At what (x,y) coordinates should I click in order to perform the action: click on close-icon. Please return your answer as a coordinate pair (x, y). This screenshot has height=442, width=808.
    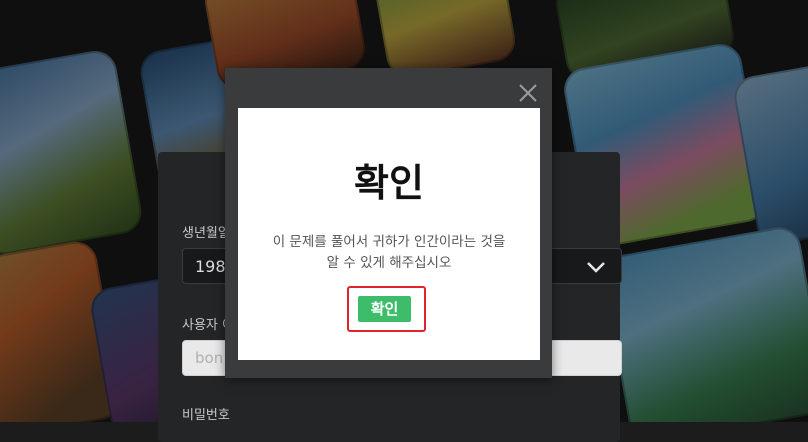
    Looking at the image, I should click on (528, 93).